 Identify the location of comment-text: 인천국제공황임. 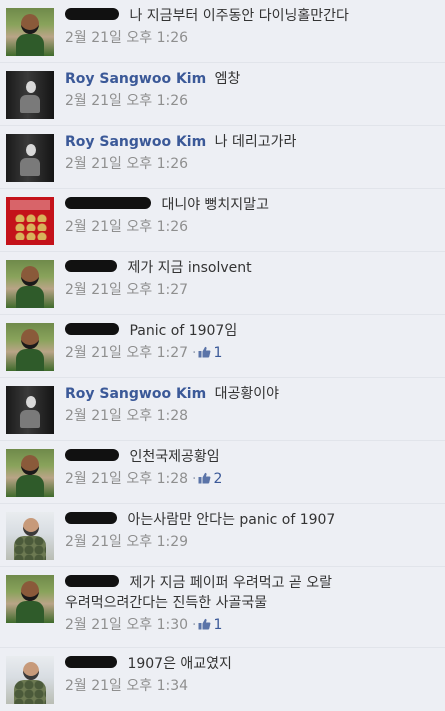
(174, 457).